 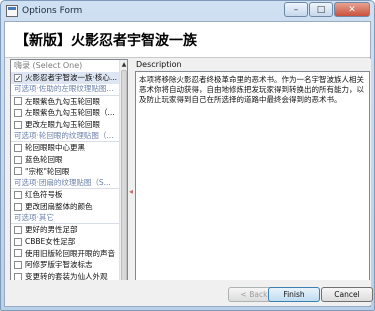 I want to click on checkbox-checked-icon, so click(x=18, y=77).